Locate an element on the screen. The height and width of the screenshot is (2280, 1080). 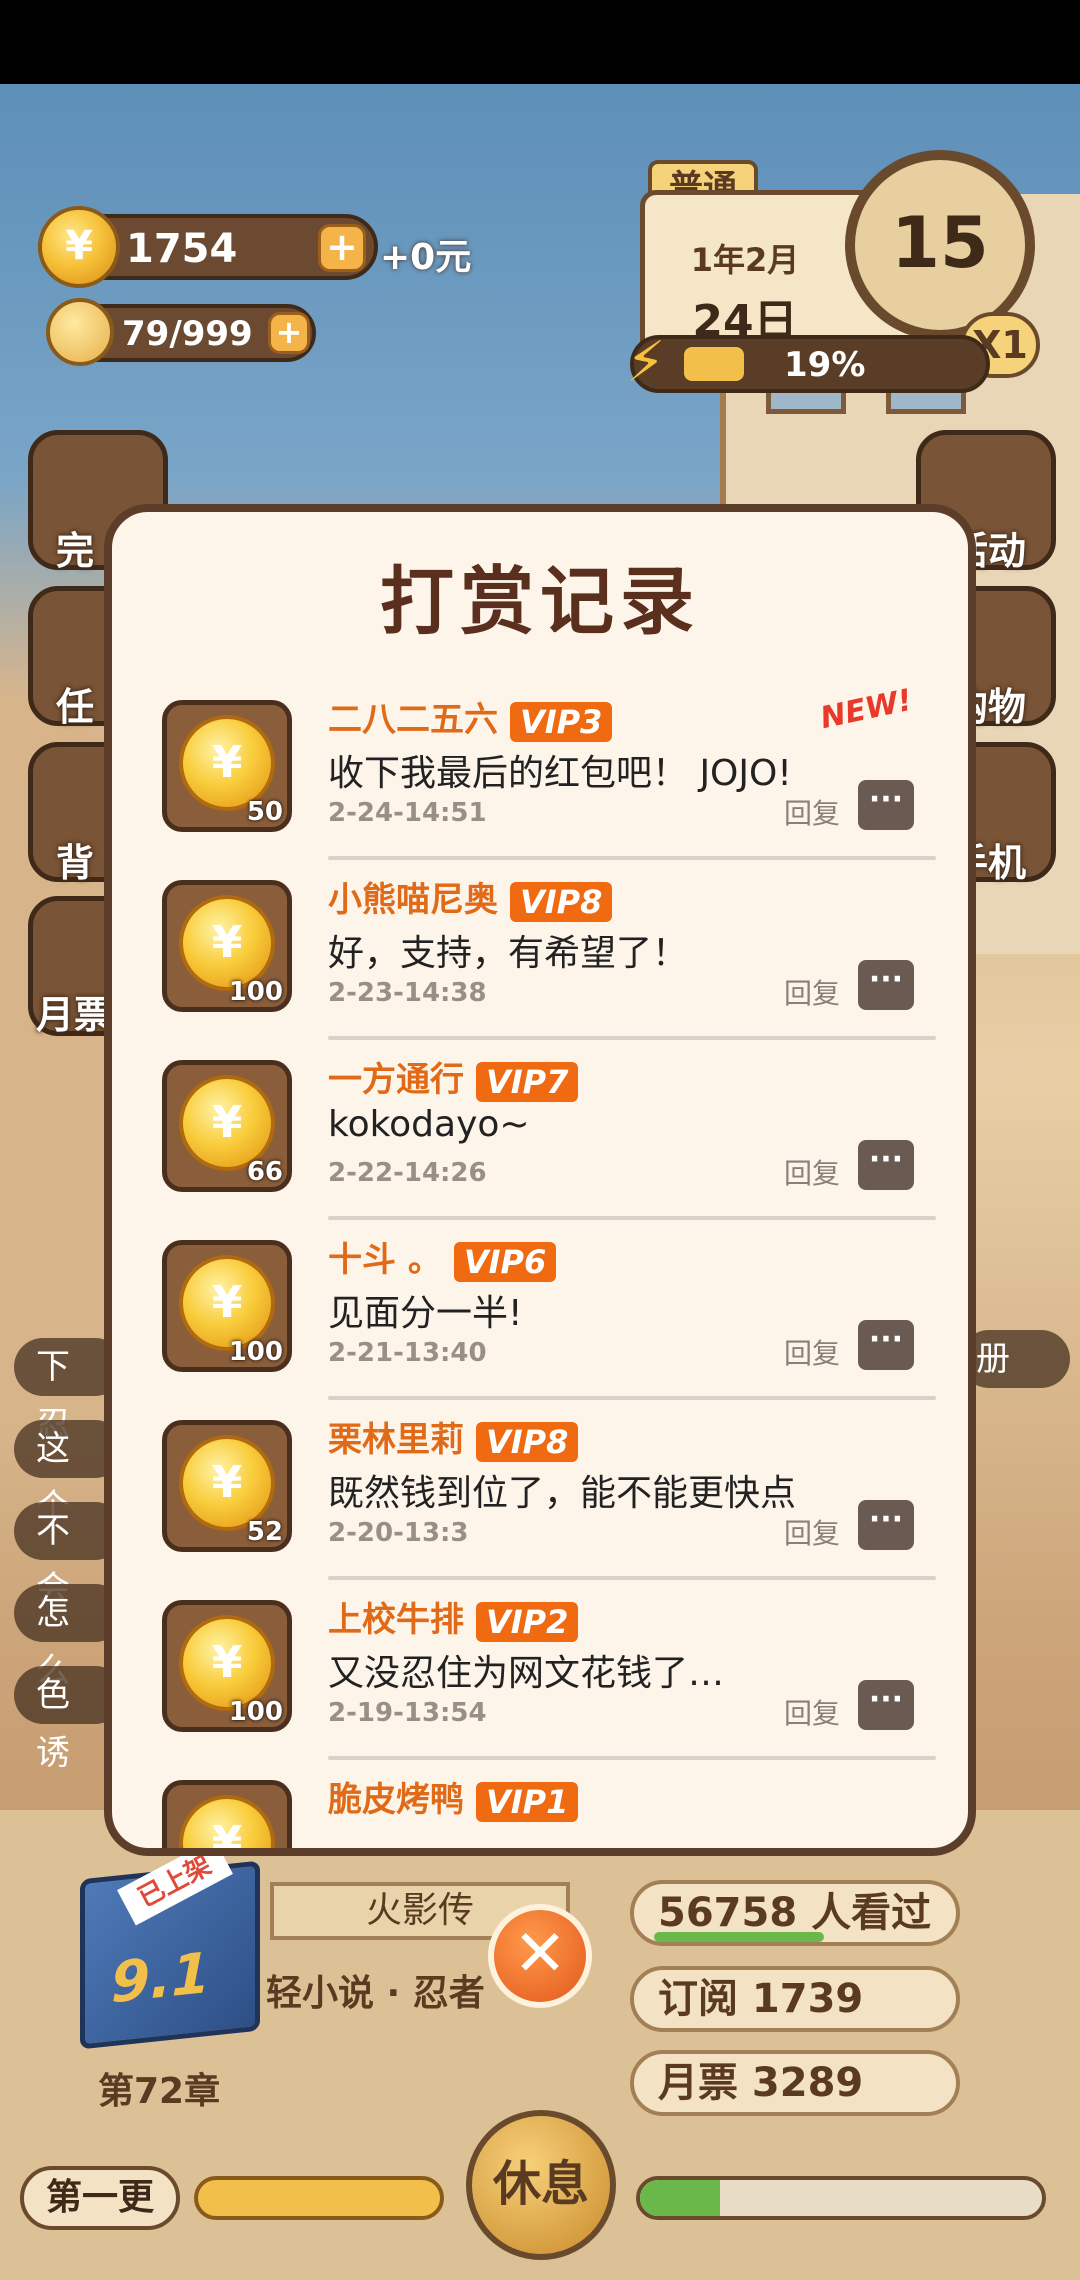
tip-time: 2-22-14:26 is located at coordinates (407, 1173).